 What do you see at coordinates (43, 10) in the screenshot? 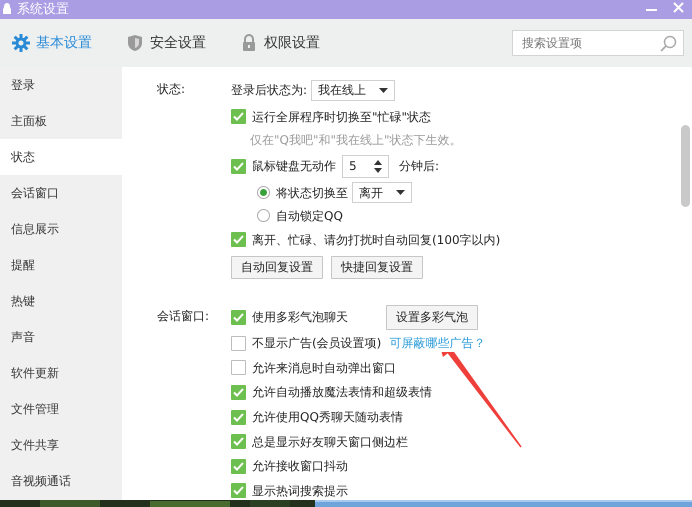
I see `window-title: 系统设置` at bounding box center [43, 10].